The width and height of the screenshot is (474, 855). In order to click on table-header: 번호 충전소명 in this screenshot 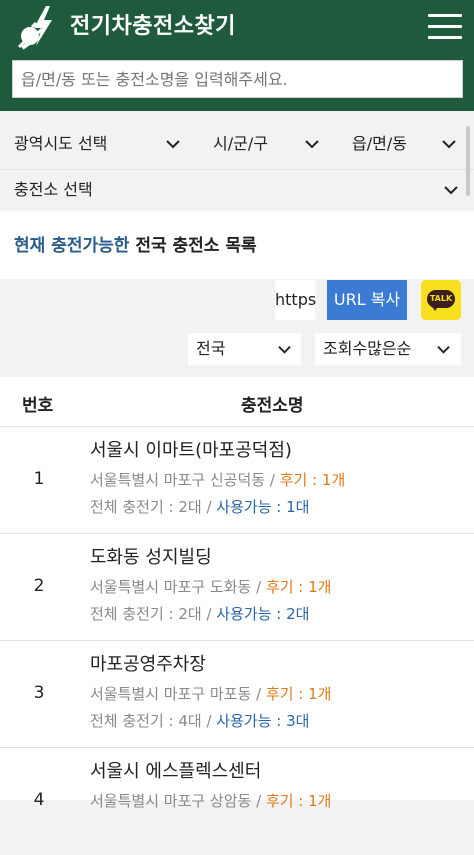, I will do `click(237, 402)`.